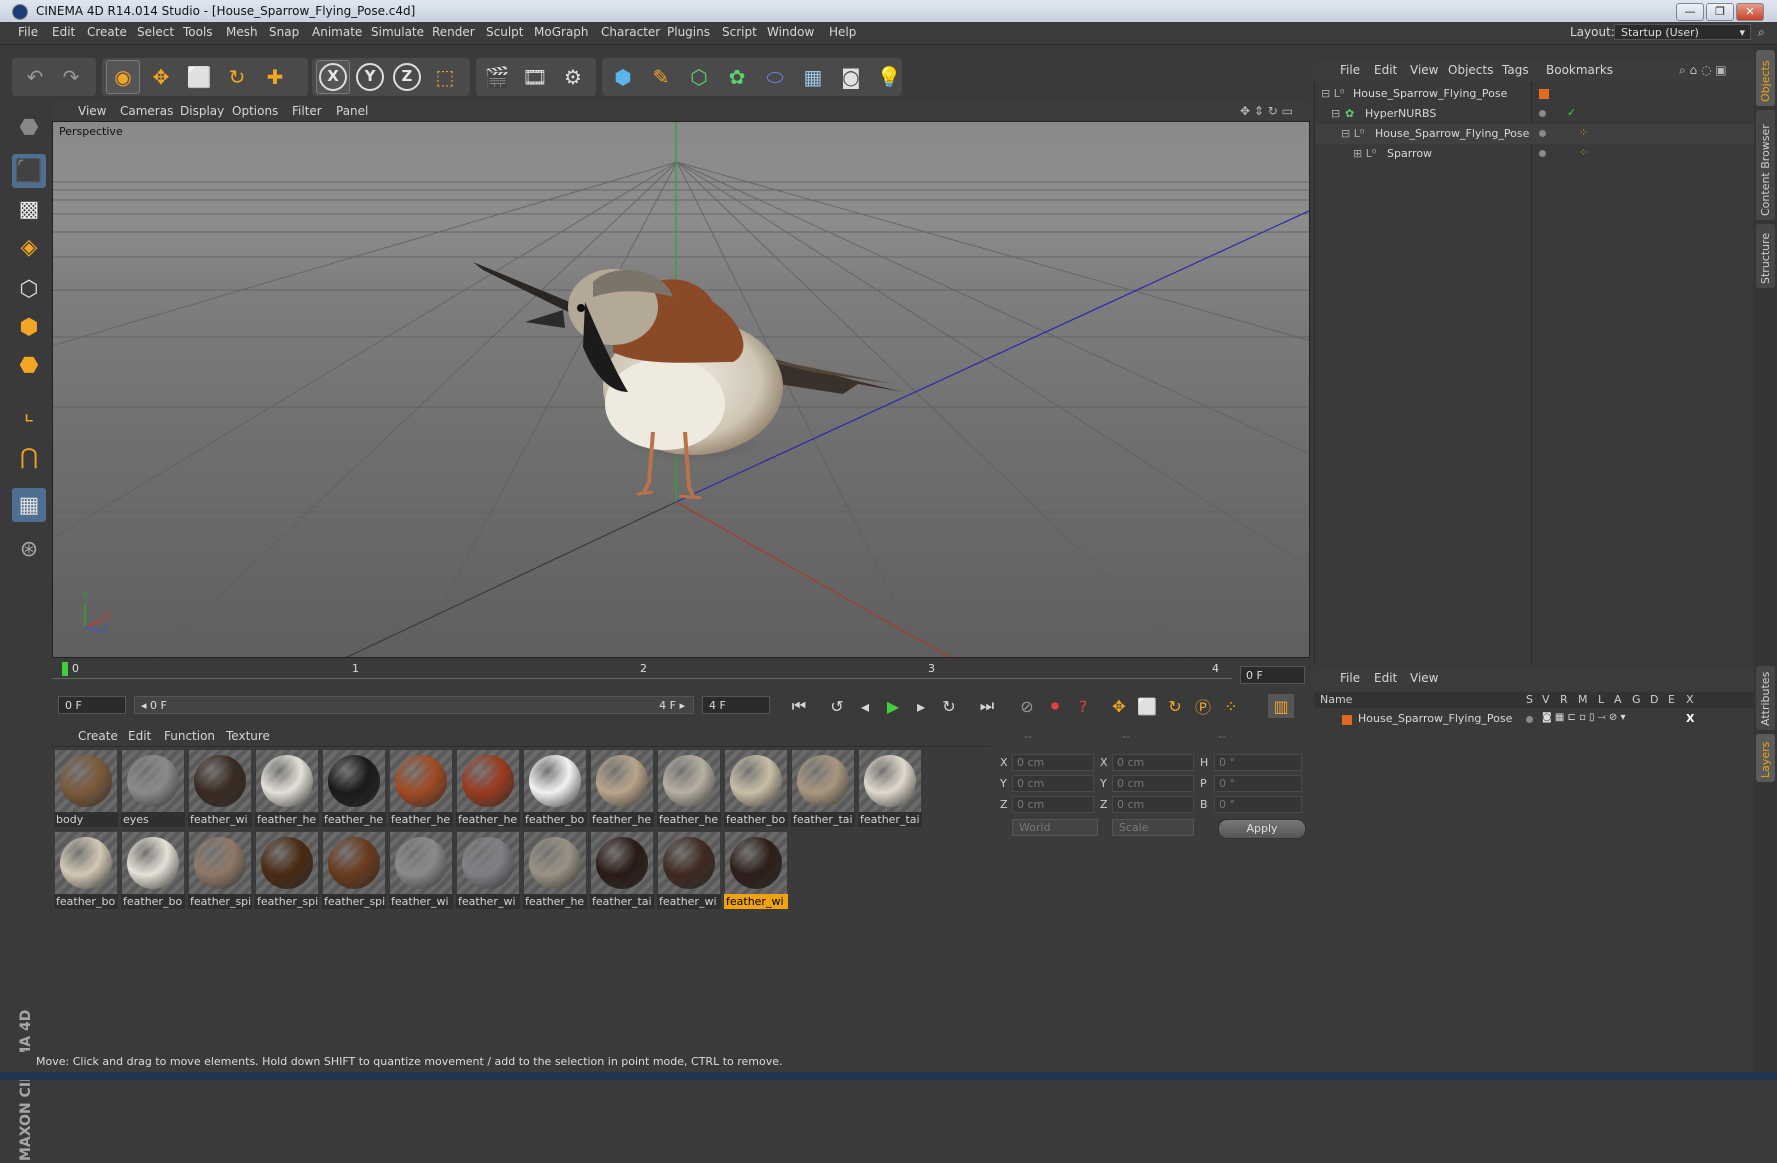 Image resolution: width=1777 pixels, height=1163 pixels. Describe the element at coordinates (1350, 70) in the screenshot. I see `objects-menu-file: File` at that location.